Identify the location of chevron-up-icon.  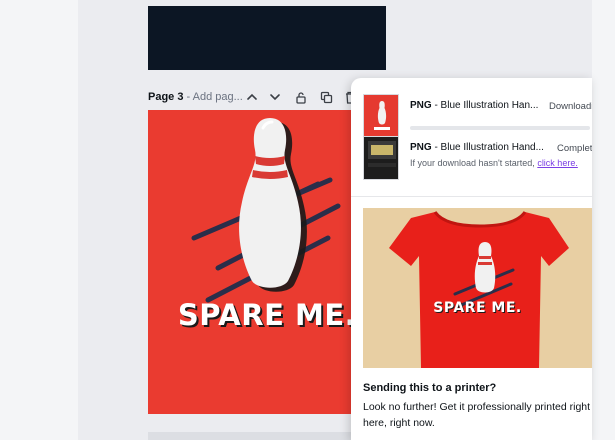
(252, 97).